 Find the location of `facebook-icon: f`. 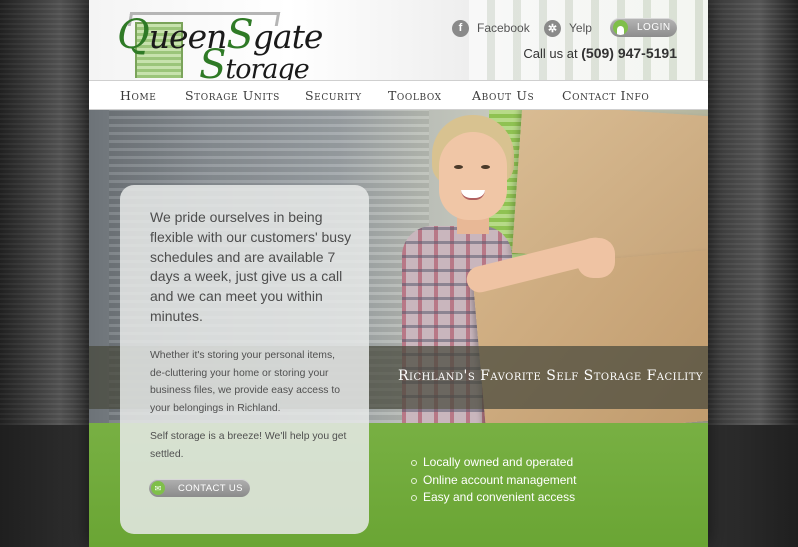

facebook-icon: f is located at coordinates (460, 28).